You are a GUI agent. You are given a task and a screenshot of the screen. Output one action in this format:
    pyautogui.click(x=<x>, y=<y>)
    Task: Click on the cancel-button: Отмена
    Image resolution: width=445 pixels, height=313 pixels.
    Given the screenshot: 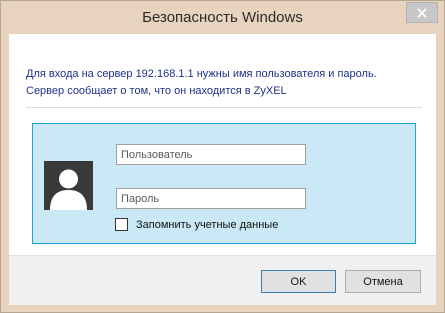 What is the action you would take?
    pyautogui.click(x=383, y=281)
    